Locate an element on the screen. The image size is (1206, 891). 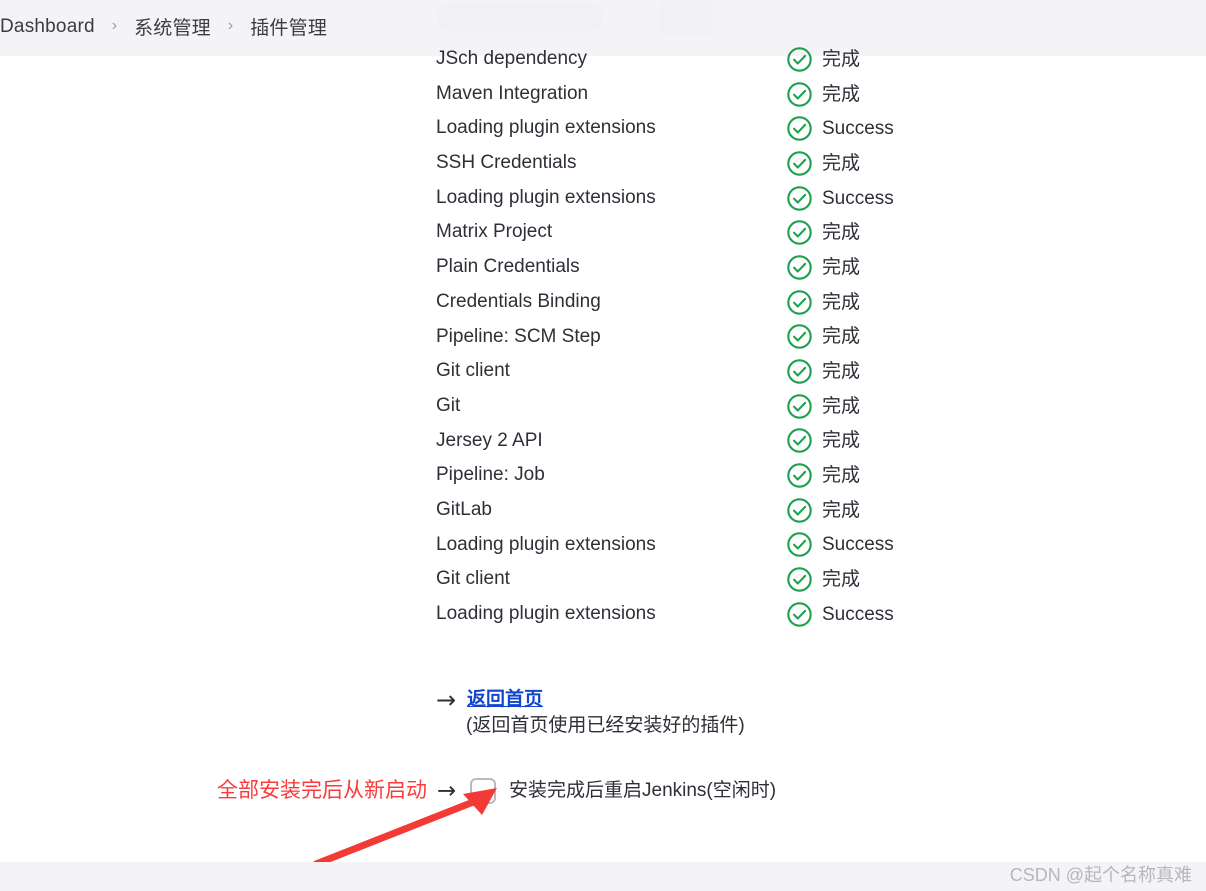
breadcrumb: Dashboard › 系统管理 › 插件管理 is located at coordinates (165, 26).